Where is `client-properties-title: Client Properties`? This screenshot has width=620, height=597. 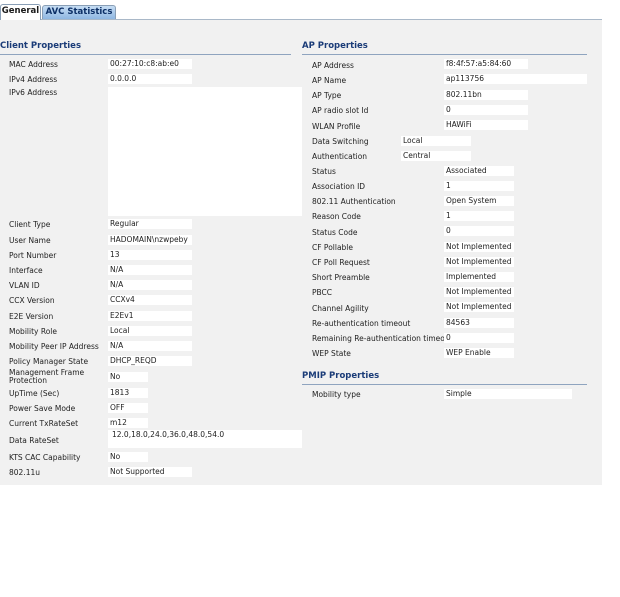 client-properties-title: Client Properties is located at coordinates (145, 48).